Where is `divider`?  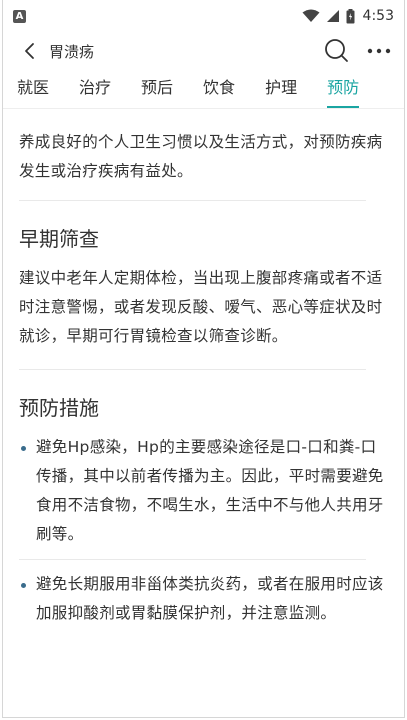
divider is located at coordinates (192, 559).